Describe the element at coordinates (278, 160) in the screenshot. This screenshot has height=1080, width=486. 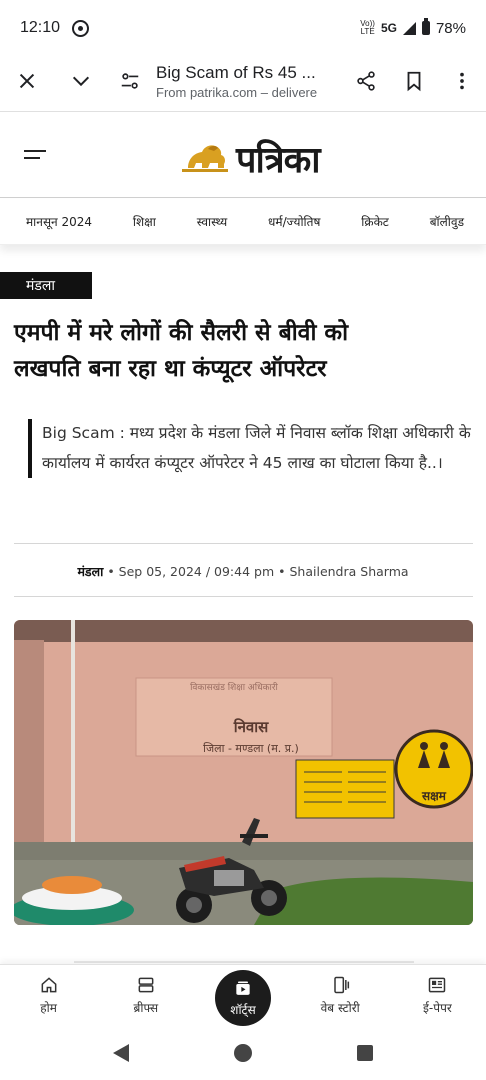
I see `logo-text: पत्रिका` at that location.